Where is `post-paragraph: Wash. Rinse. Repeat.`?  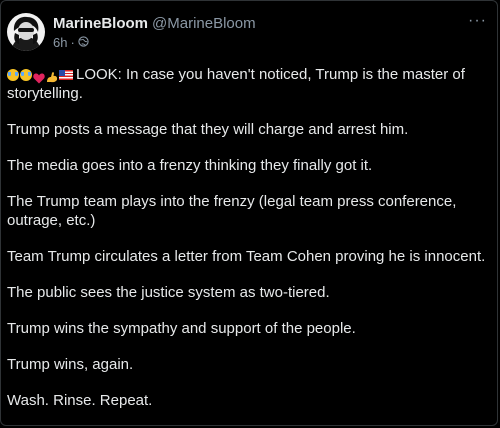
post-paragraph: Wash. Rinse. Repeat. is located at coordinates (80, 400).